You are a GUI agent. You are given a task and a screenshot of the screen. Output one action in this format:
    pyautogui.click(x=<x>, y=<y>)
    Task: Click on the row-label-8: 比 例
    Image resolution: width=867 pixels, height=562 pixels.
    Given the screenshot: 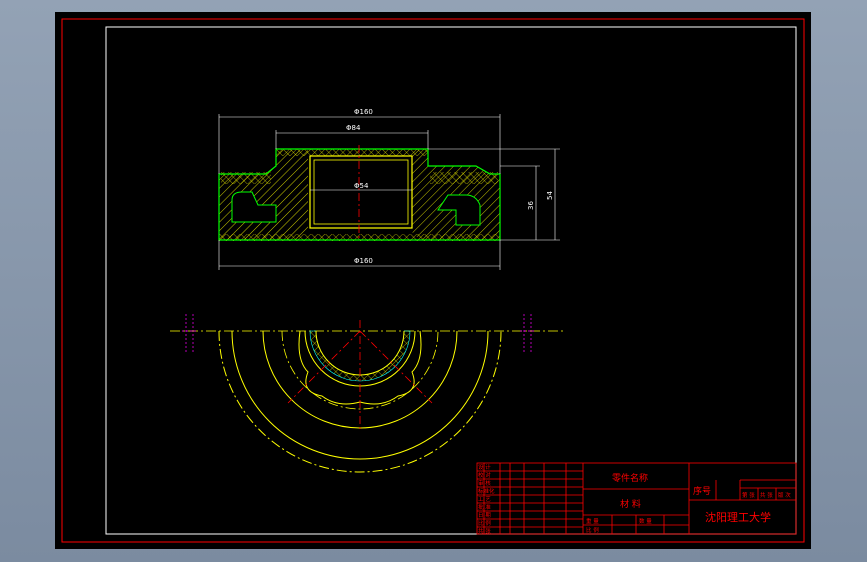 What is the action you would take?
    pyautogui.click(x=484, y=523)
    